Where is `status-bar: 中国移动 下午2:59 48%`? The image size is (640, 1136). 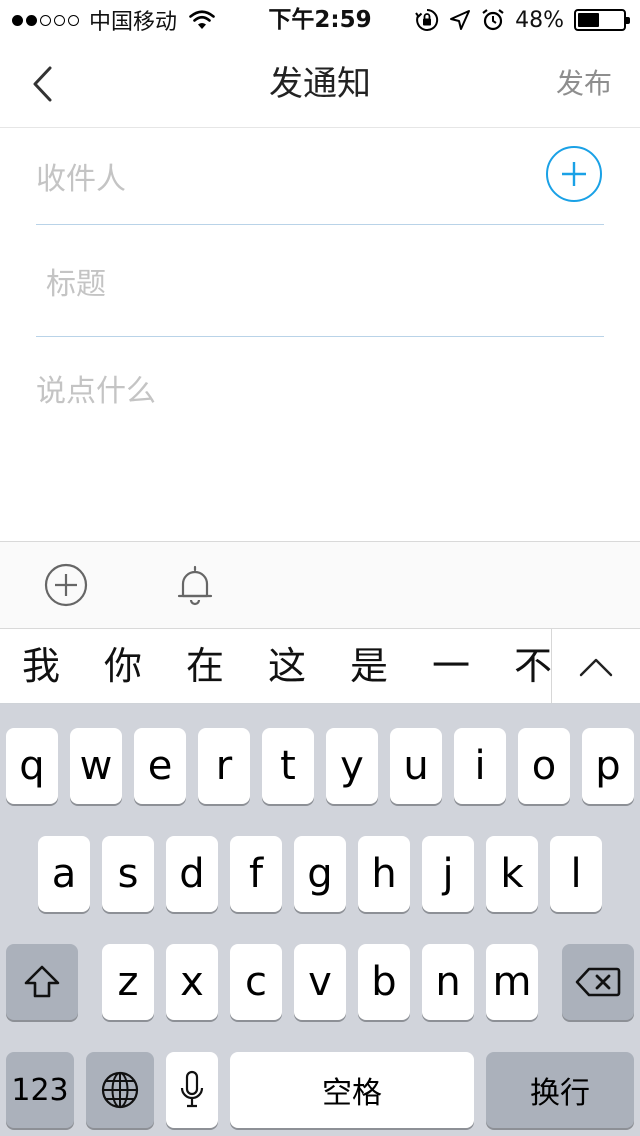 status-bar: 中国移动 下午2:59 48% is located at coordinates (320, 20).